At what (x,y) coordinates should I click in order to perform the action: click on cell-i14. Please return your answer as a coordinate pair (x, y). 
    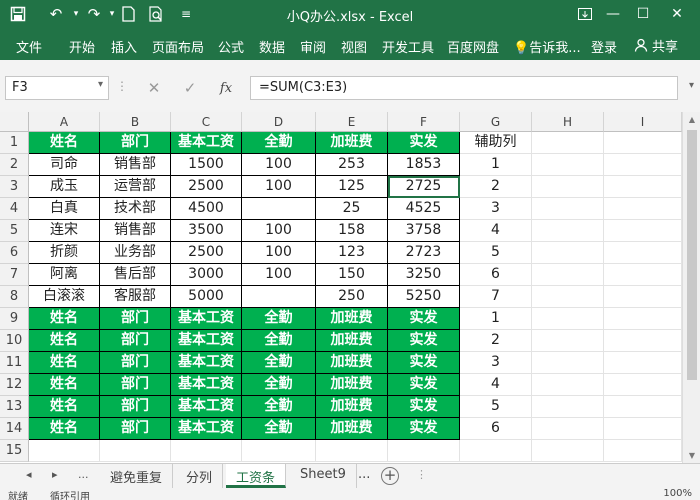
    Looking at the image, I should click on (643, 429).